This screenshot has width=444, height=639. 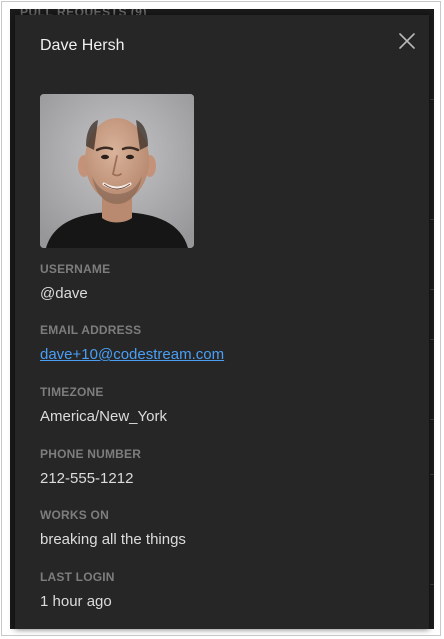 I want to click on avatar-photo, so click(x=117, y=171).